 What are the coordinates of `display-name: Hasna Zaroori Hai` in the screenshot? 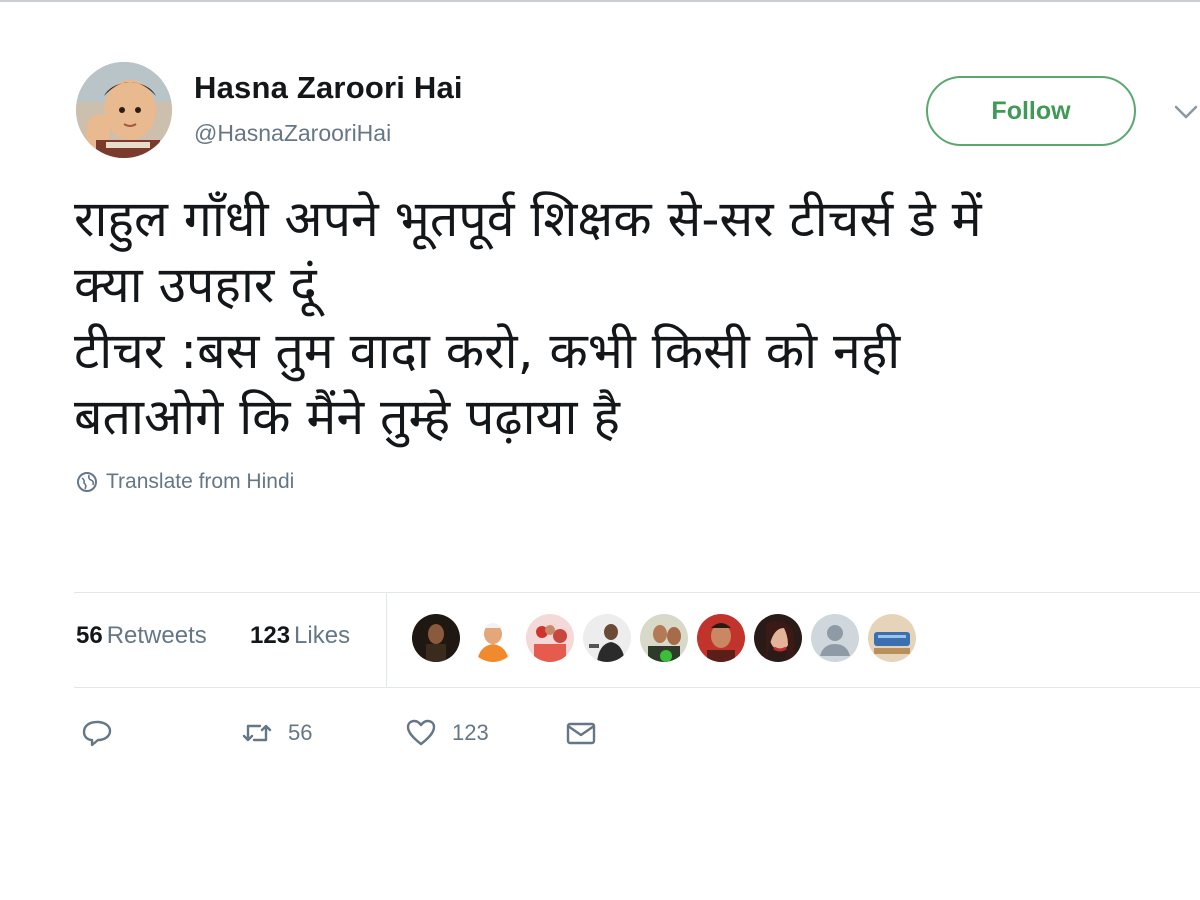 It's located at (328, 88).